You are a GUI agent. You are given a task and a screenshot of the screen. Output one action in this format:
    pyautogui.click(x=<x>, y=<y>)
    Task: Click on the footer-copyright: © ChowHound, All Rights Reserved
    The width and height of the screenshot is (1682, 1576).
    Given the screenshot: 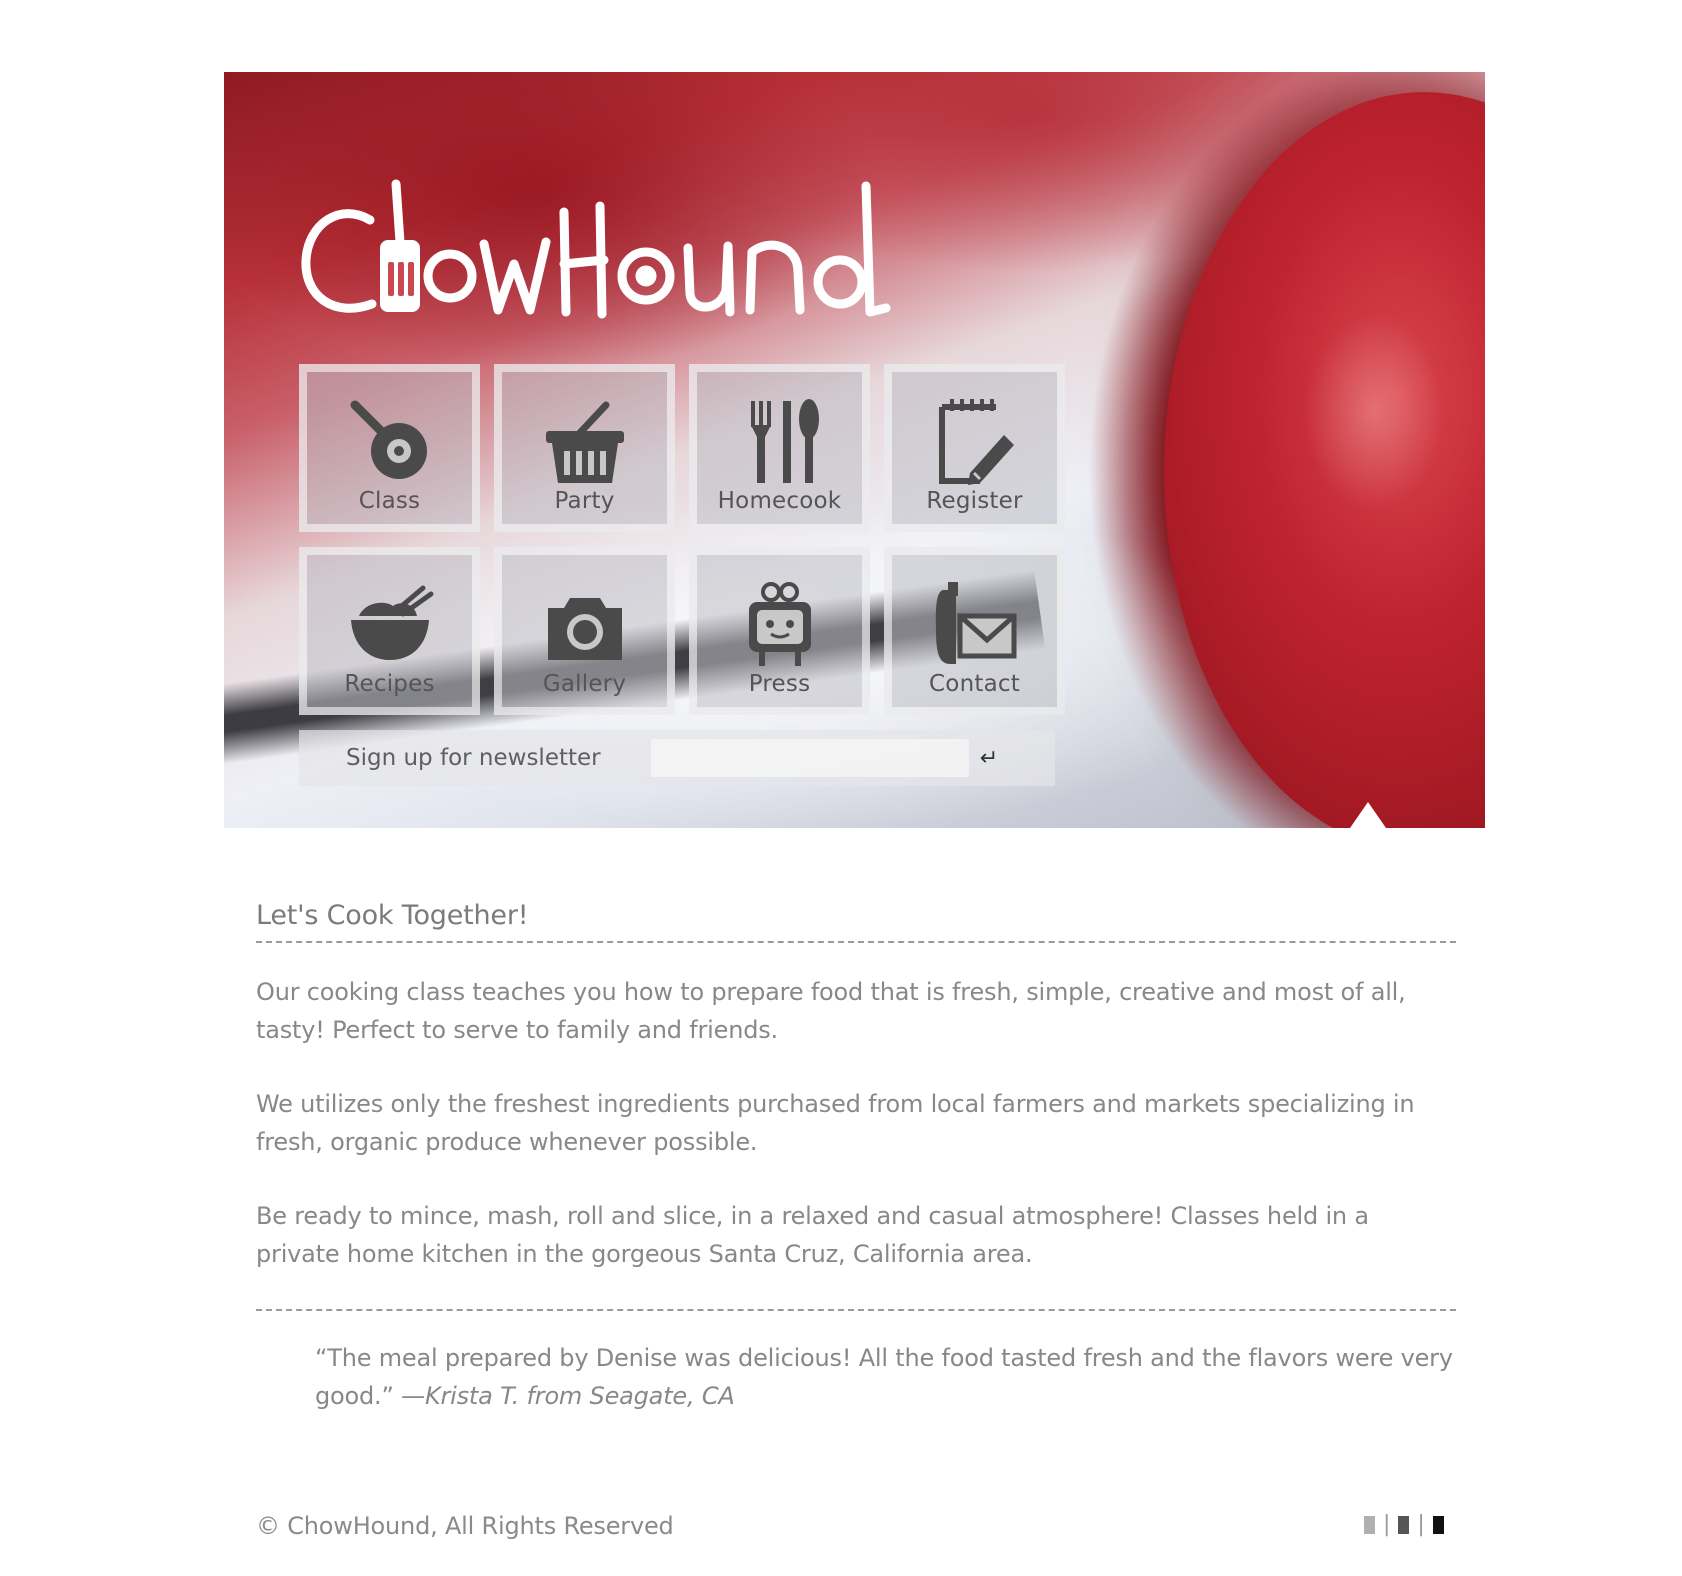 What is the action you would take?
    pyautogui.click(x=465, y=1526)
    